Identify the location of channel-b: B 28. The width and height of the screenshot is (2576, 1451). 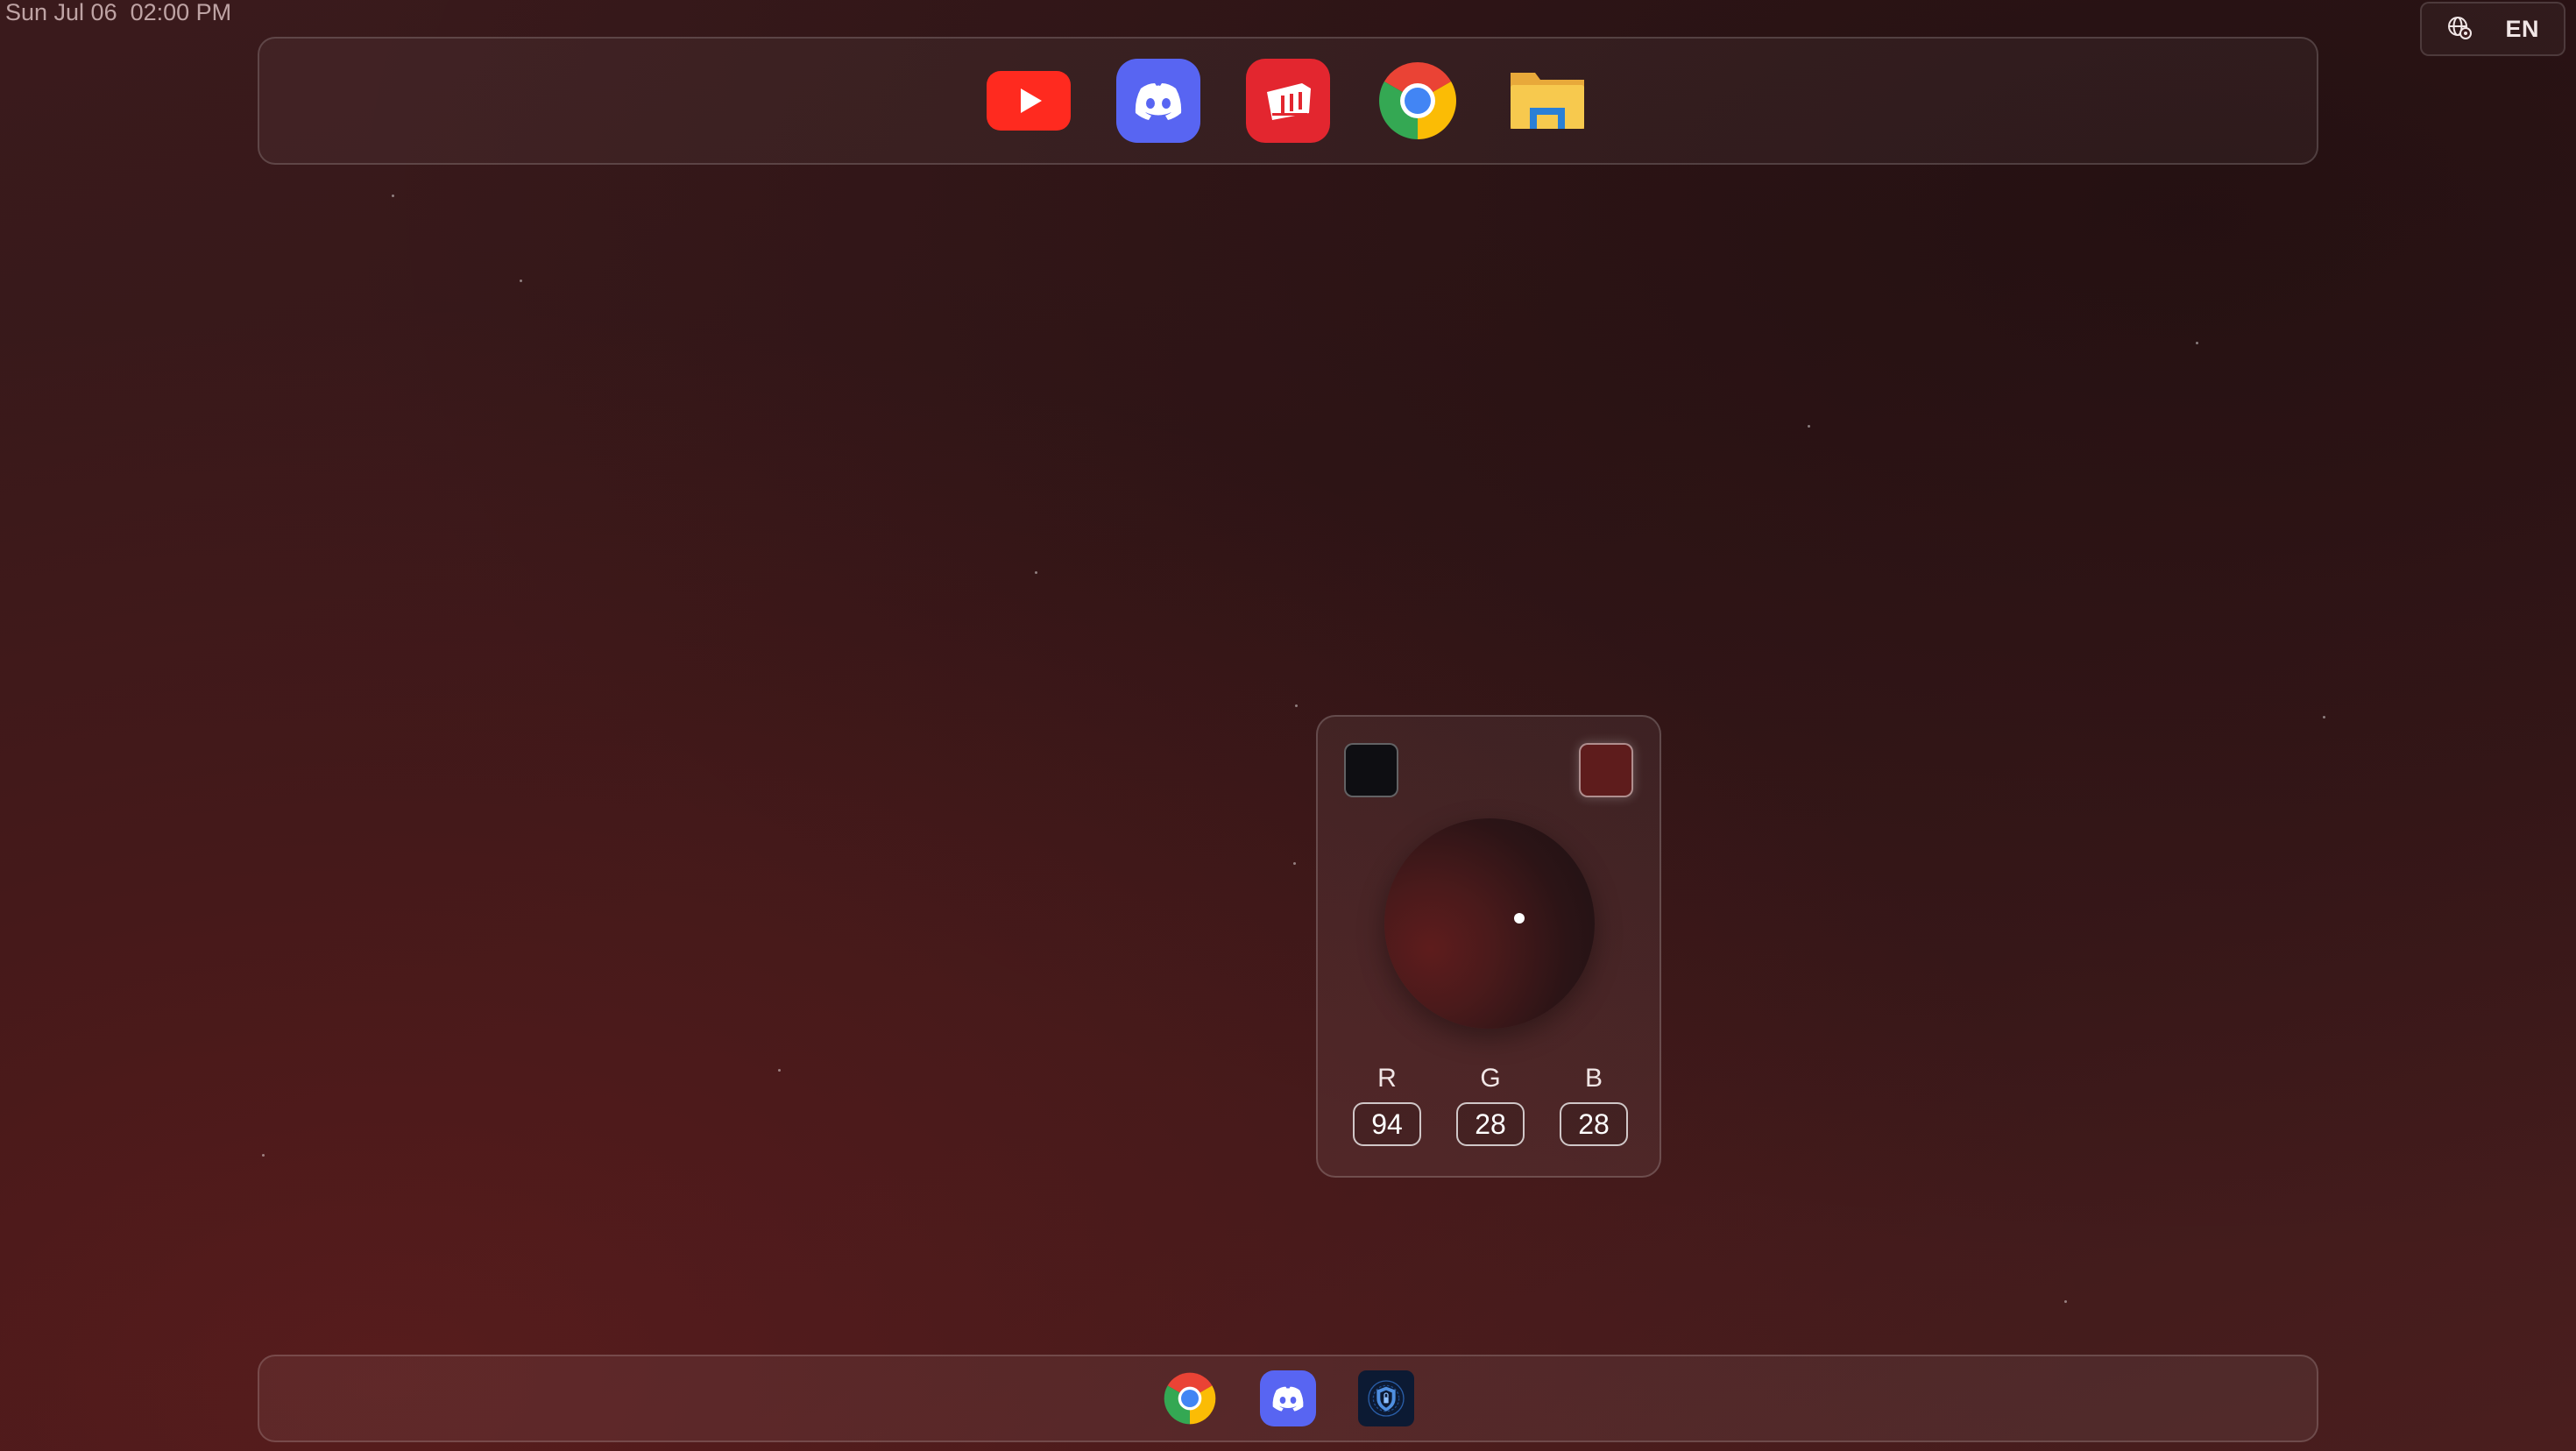
(1594, 1105).